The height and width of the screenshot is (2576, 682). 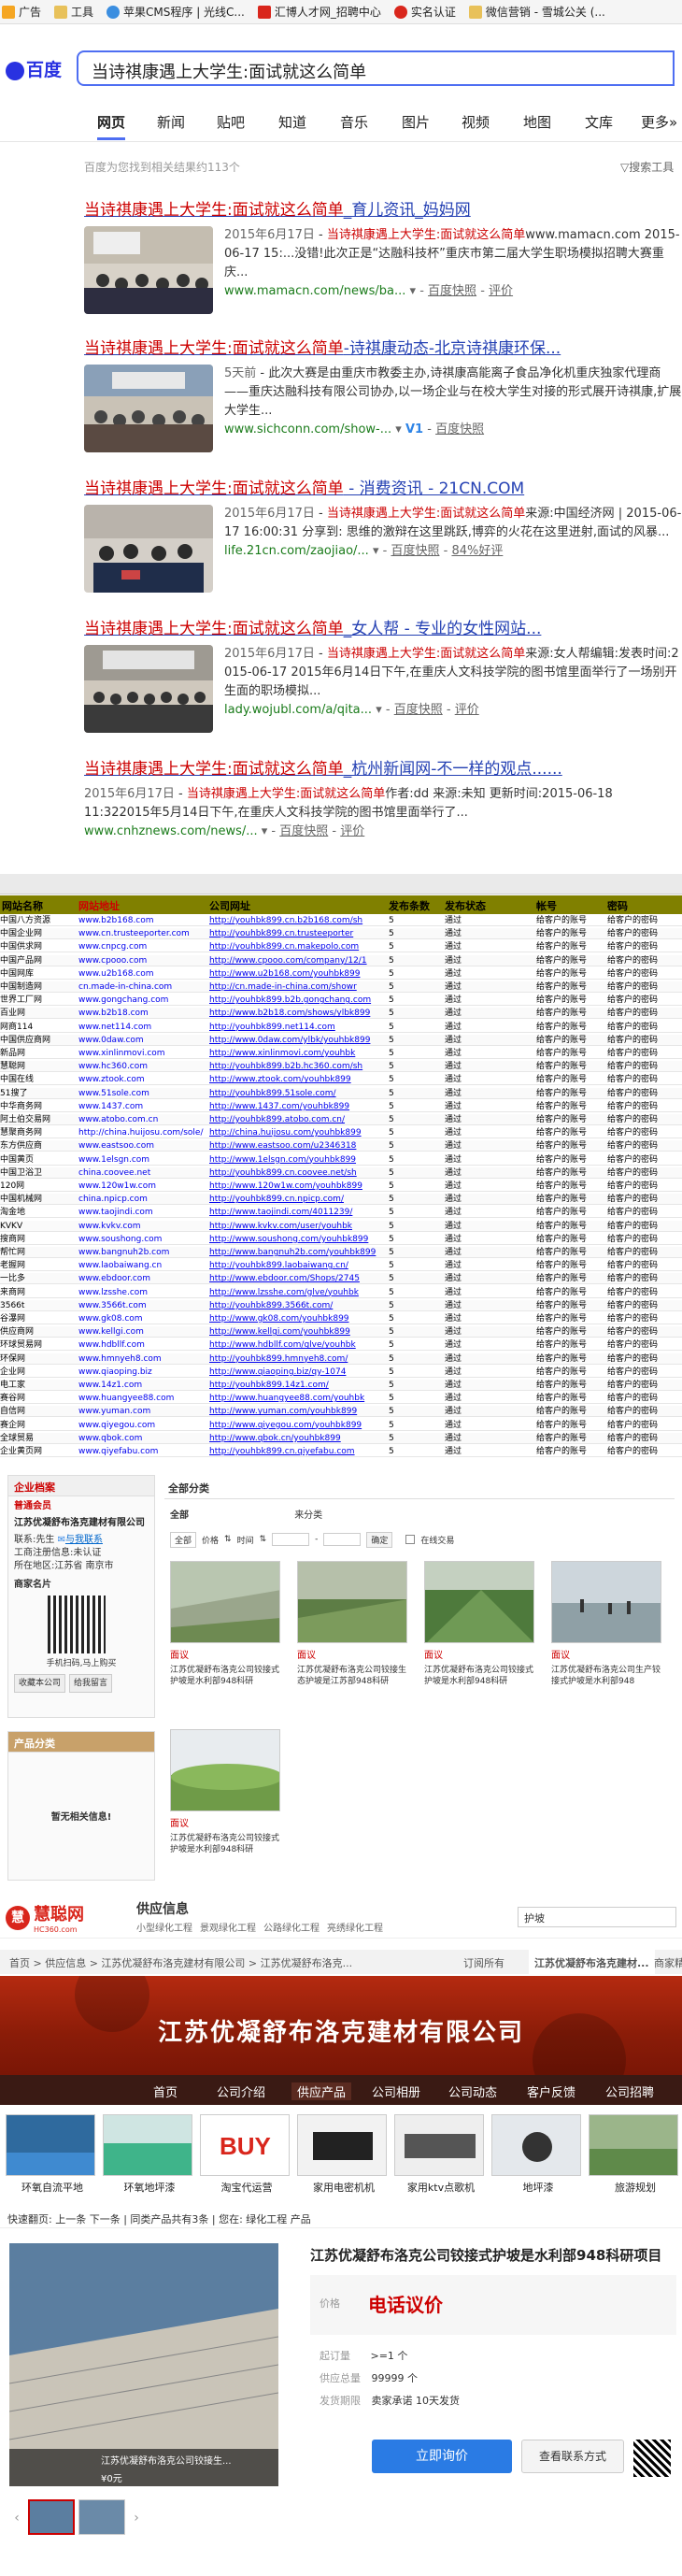 I want to click on tab-map: 地图, so click(x=537, y=122).